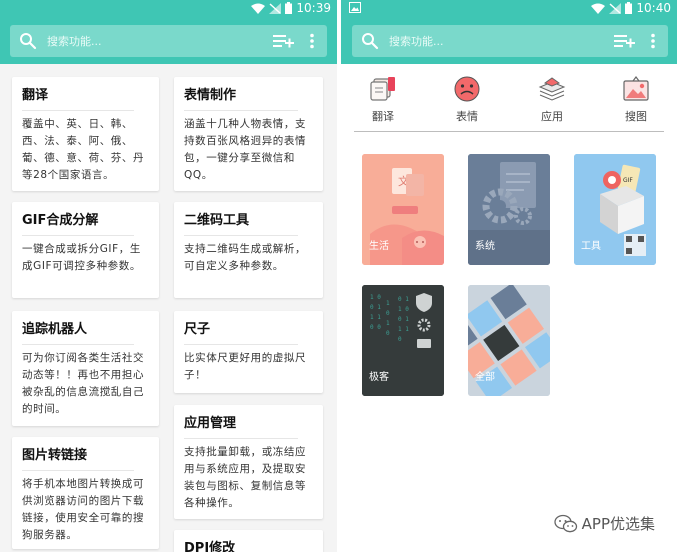 Image resolution: width=677 pixels, height=552 pixels. I want to click on category-label: 应用, so click(552, 116).